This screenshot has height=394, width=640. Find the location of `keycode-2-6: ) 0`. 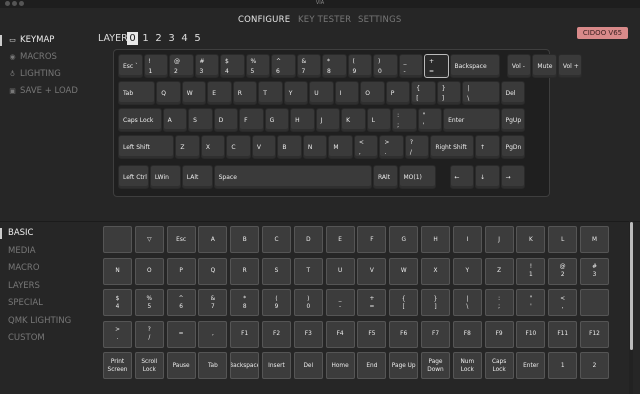

keycode-2-6: ) 0 is located at coordinates (308, 302).